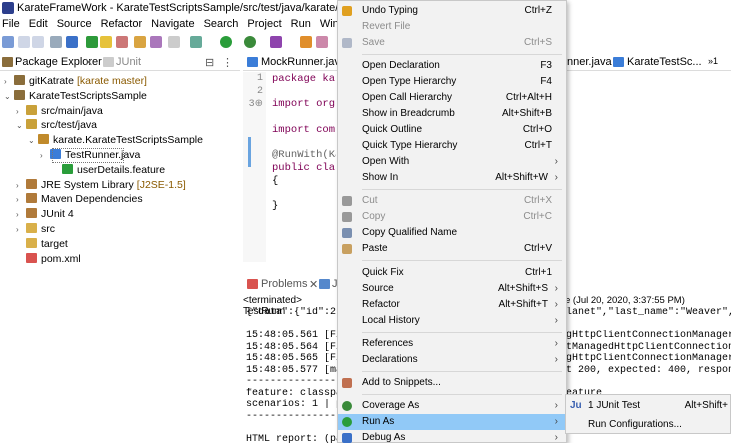  I want to click on search-toolbar-icon, so click(156, 42).